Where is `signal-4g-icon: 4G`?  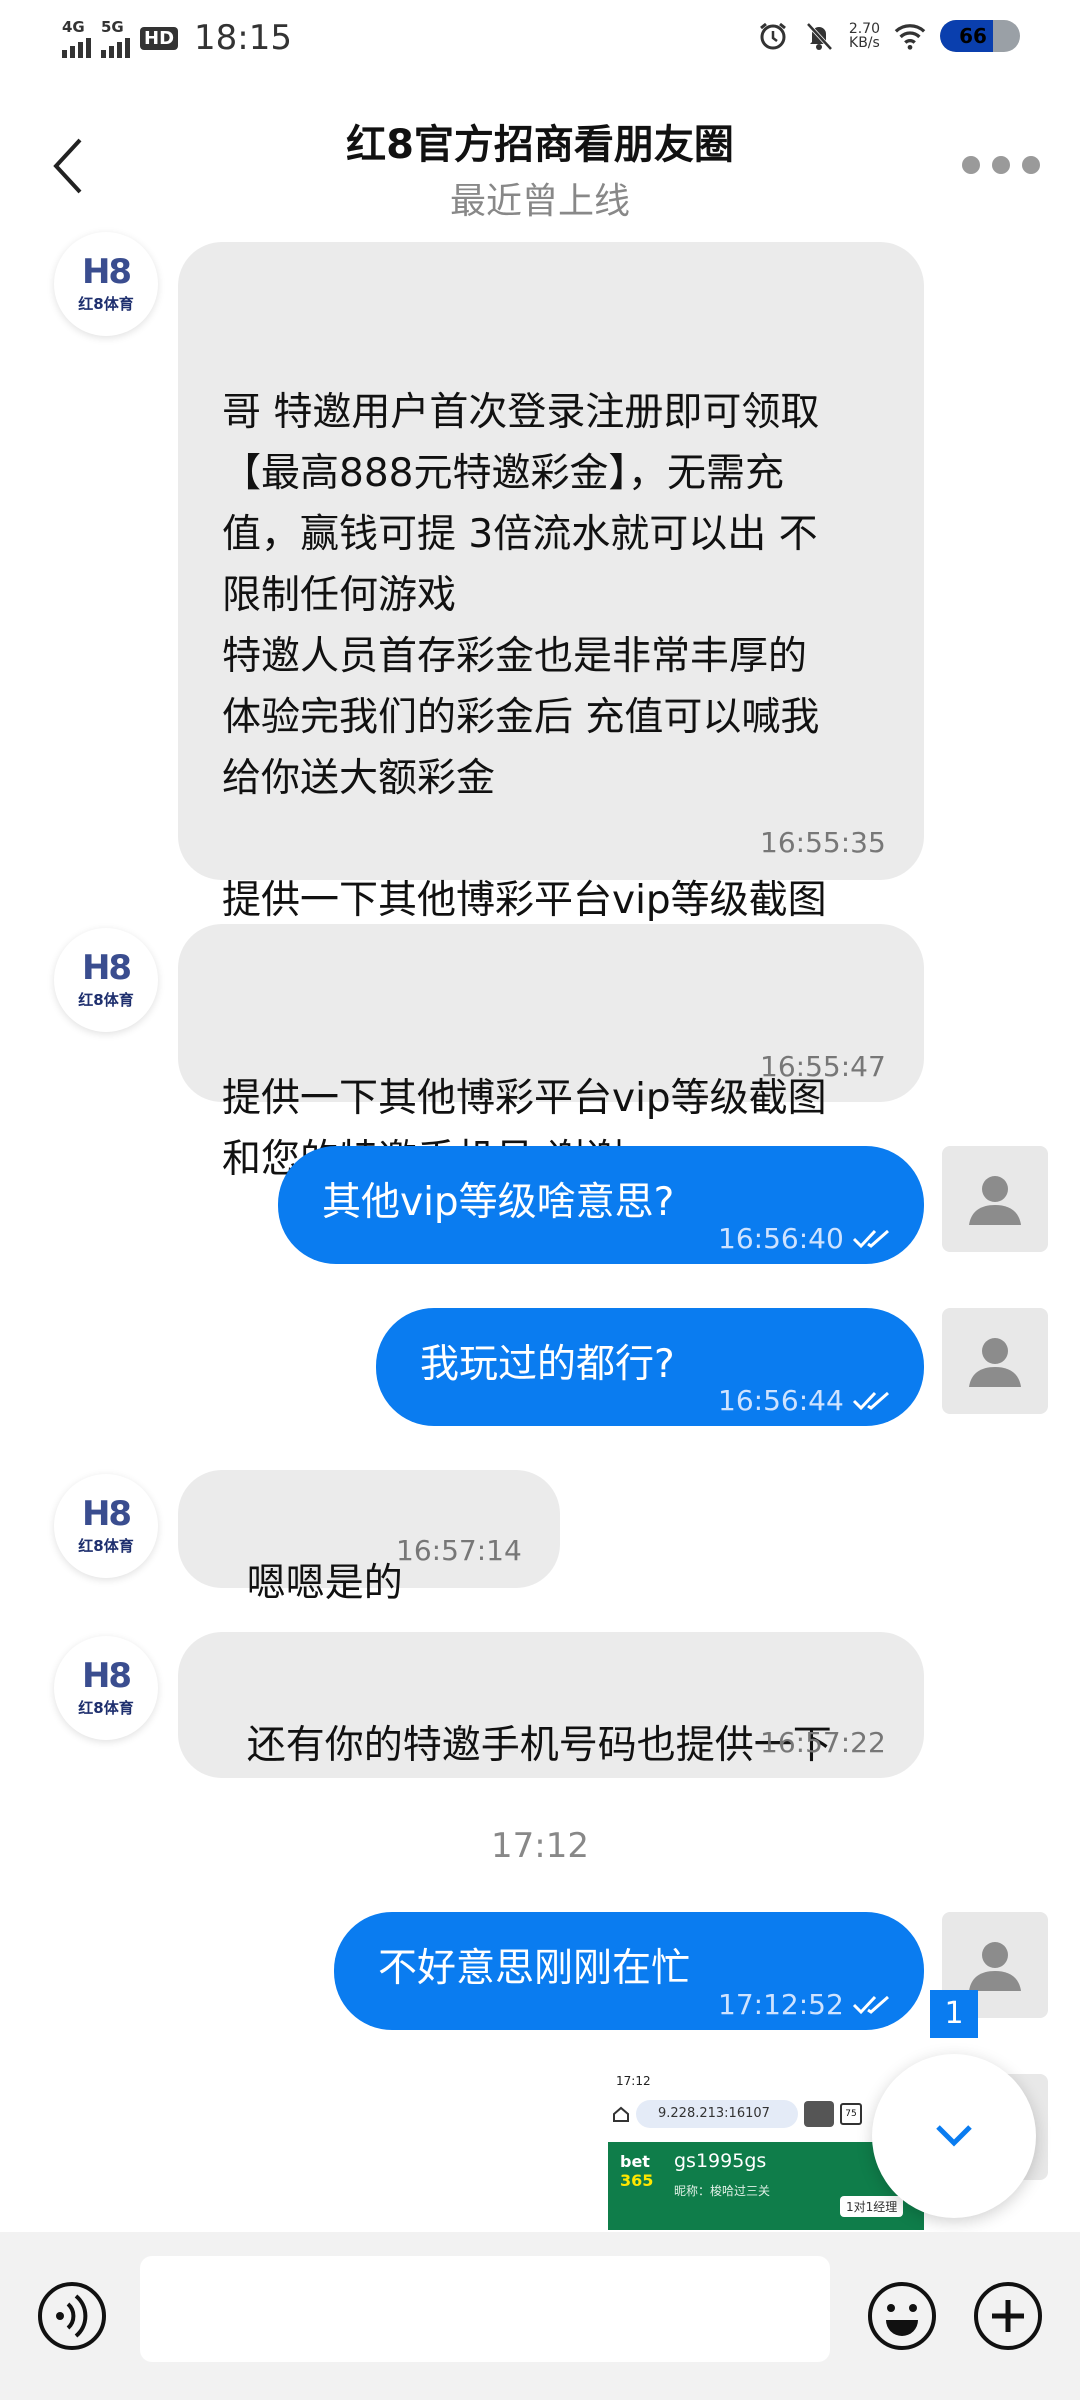 signal-4g-icon: 4G is located at coordinates (76, 38).